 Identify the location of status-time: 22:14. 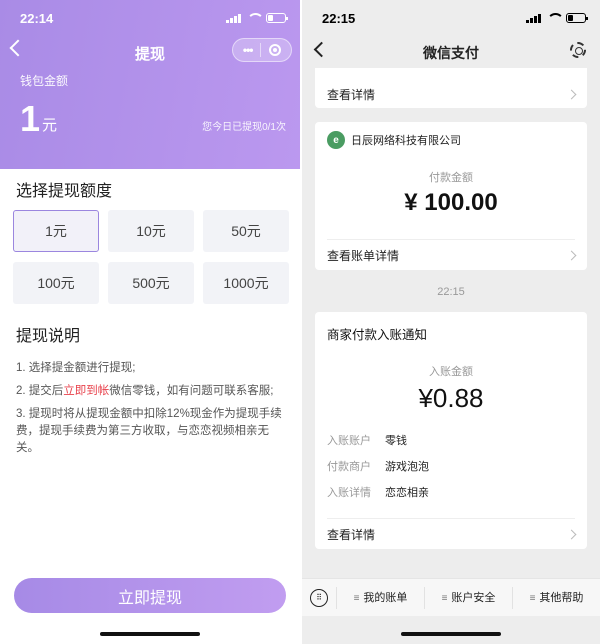
(37, 18).